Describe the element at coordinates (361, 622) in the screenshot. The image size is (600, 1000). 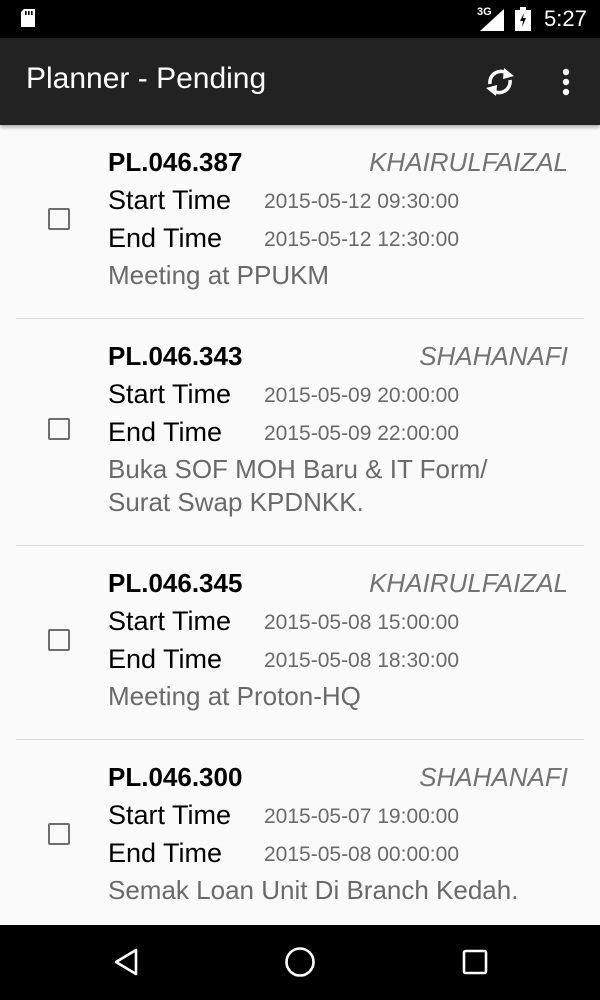
I see `start-time-value: 2015-05-08 15:00:00` at that location.